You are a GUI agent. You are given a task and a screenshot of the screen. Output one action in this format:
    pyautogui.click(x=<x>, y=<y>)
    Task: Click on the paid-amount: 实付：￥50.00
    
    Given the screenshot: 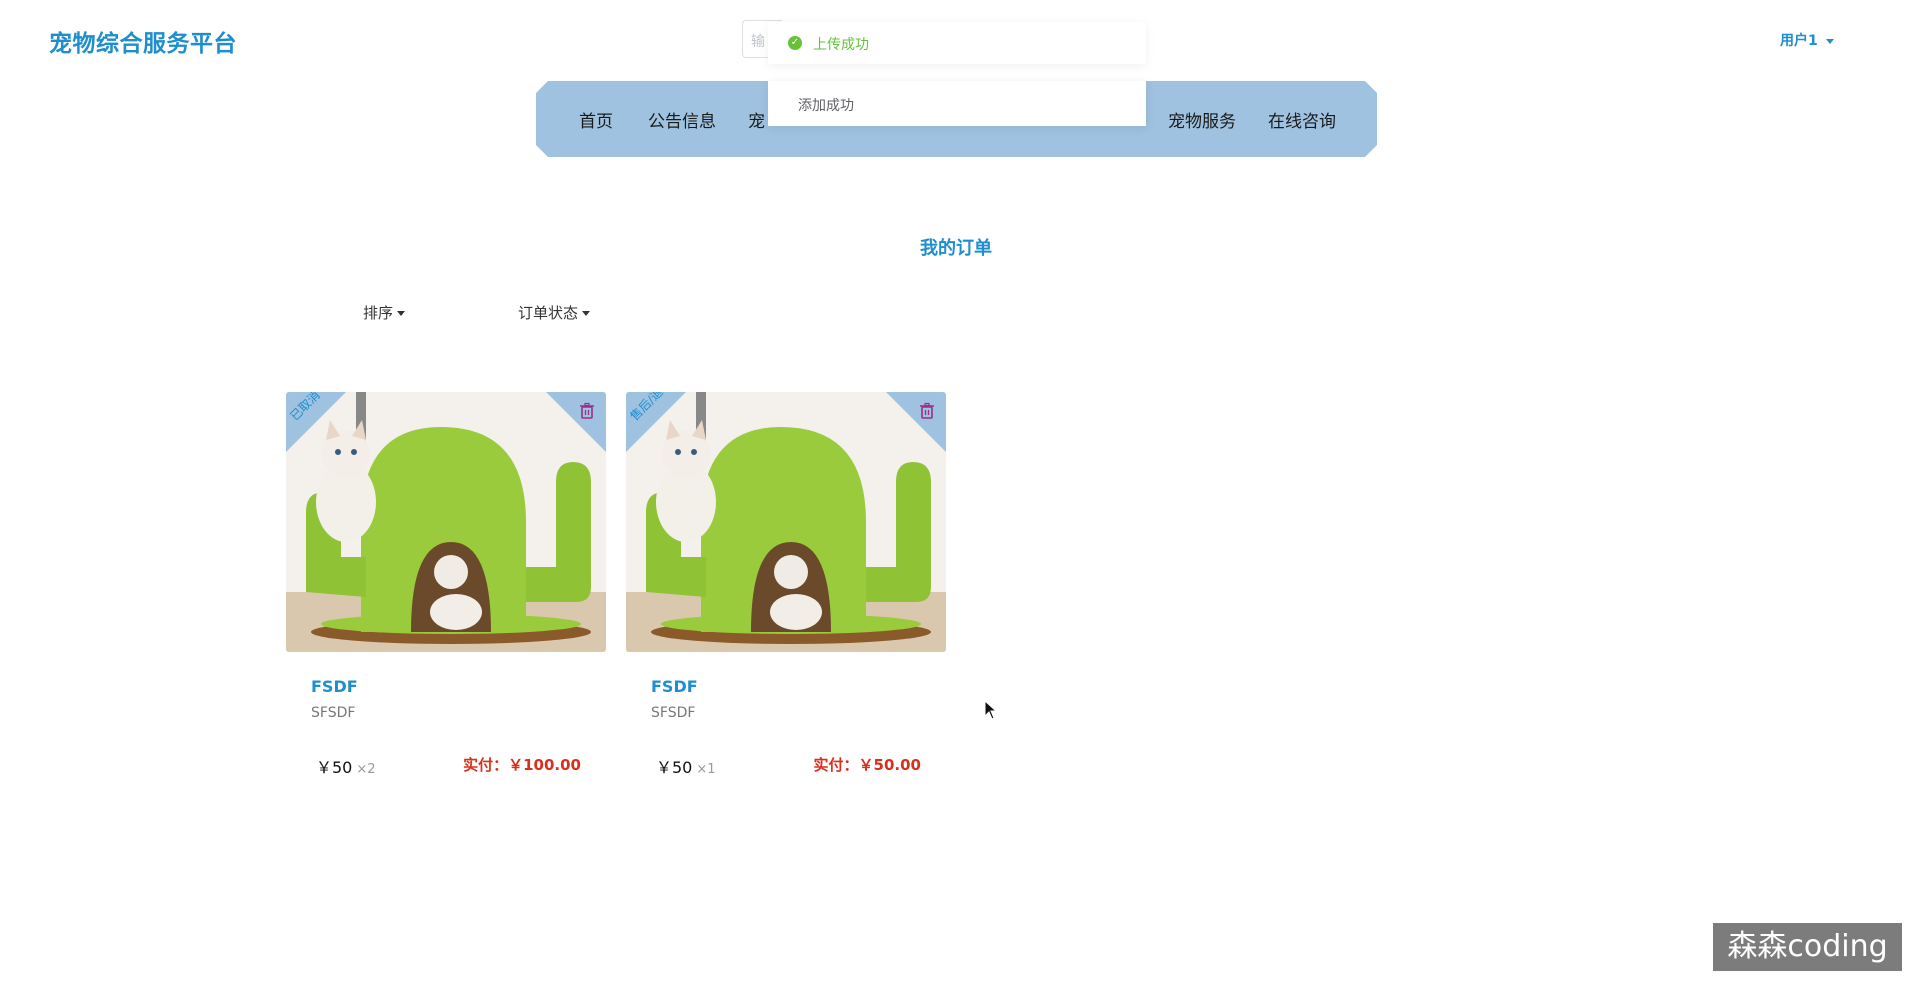 What is the action you would take?
    pyautogui.click(x=867, y=765)
    